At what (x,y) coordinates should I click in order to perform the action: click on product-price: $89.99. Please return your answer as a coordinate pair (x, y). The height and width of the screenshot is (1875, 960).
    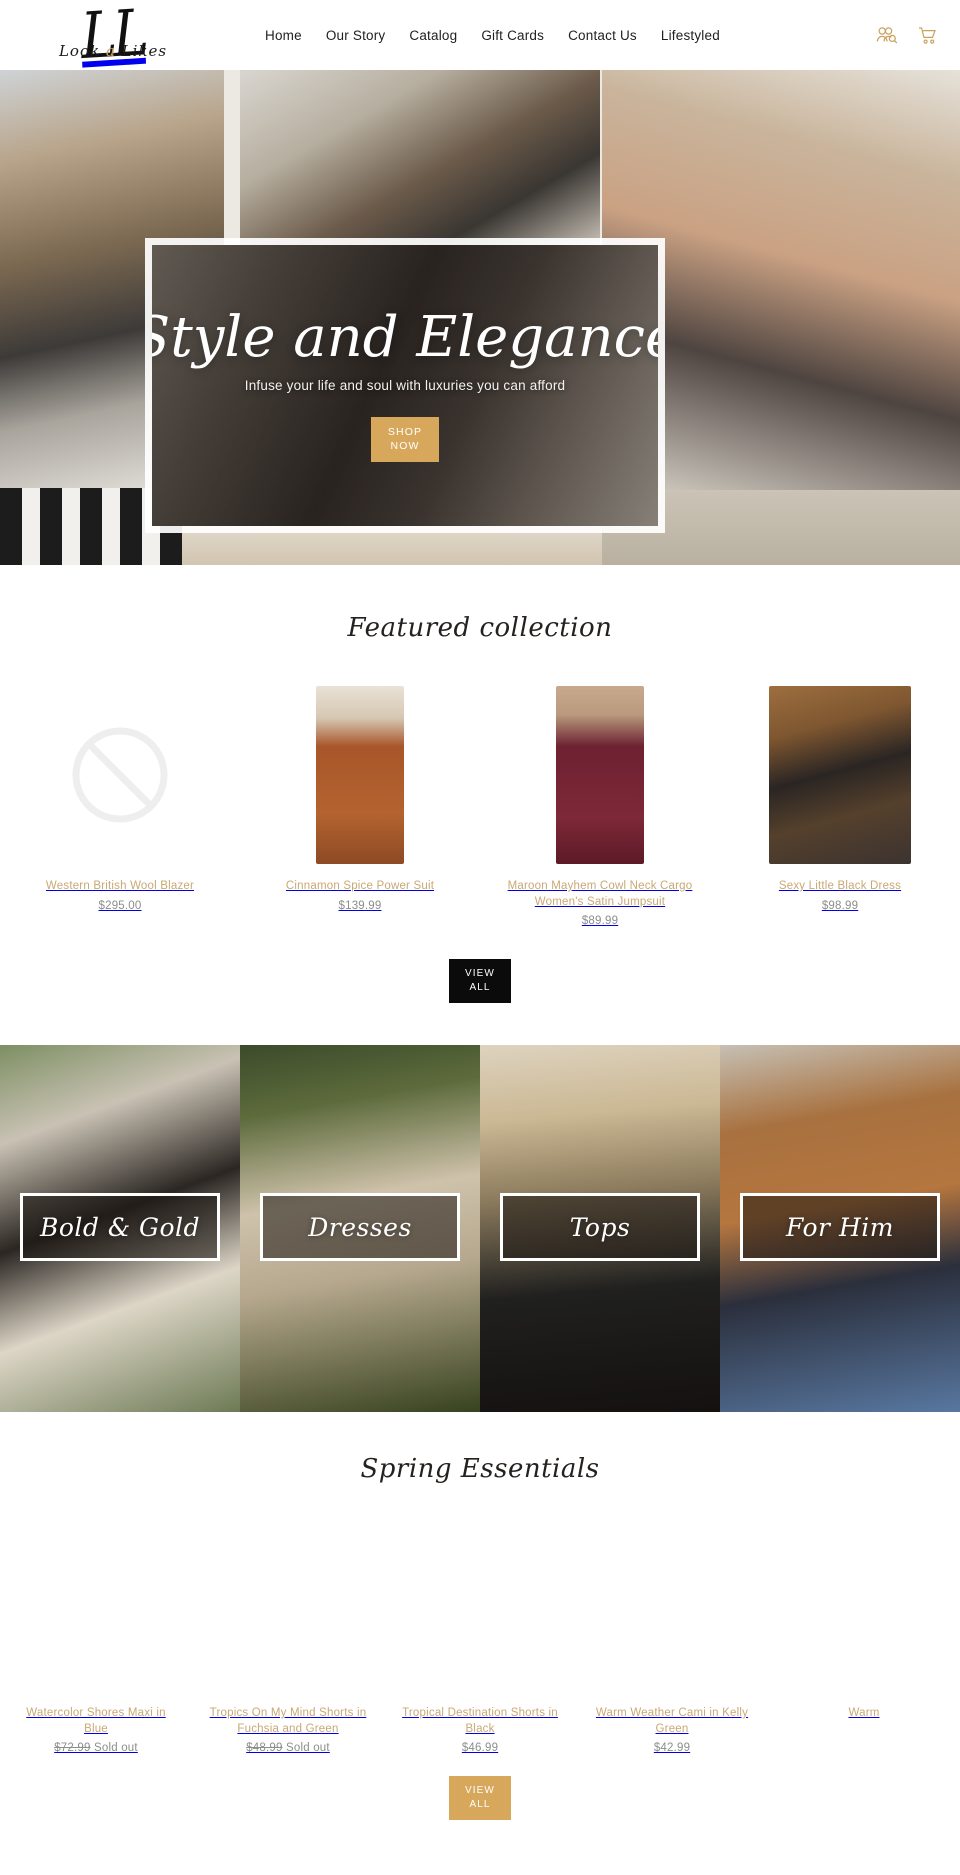
    Looking at the image, I should click on (600, 921).